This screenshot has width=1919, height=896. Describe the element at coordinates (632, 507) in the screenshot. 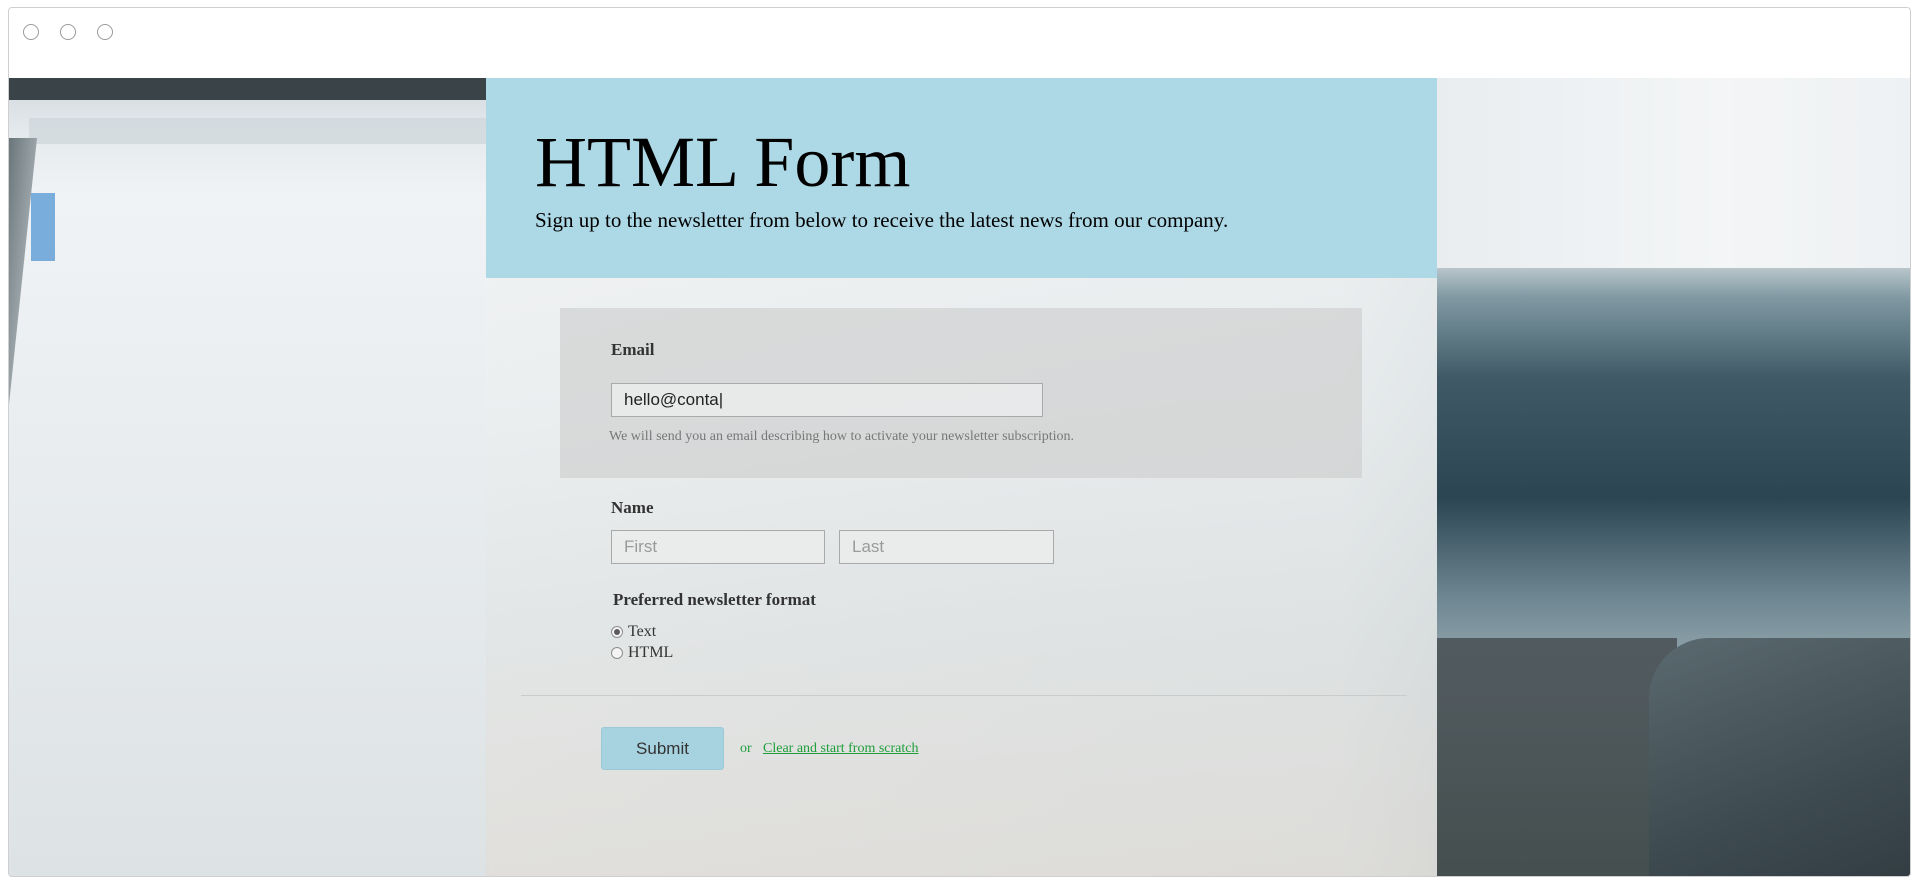

I see `name-label: Name` at that location.